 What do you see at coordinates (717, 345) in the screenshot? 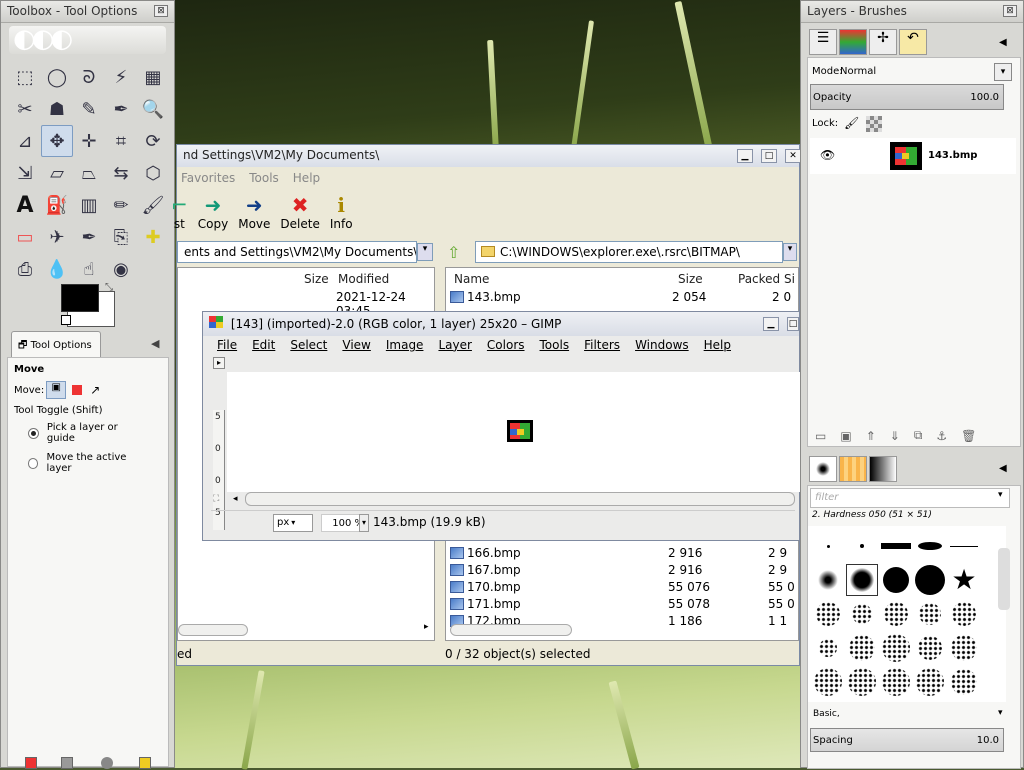
I see `gimp-menu-help: Help` at bounding box center [717, 345].